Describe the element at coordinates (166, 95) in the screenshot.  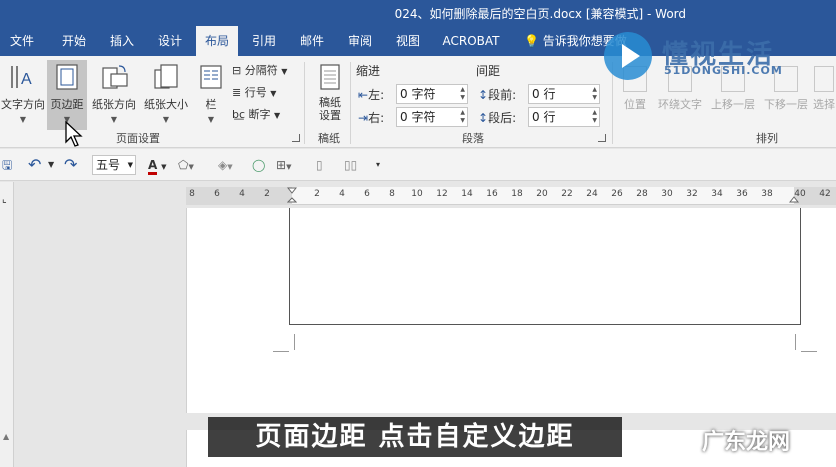
I see `size-button: 纸张大小 ▼` at that location.